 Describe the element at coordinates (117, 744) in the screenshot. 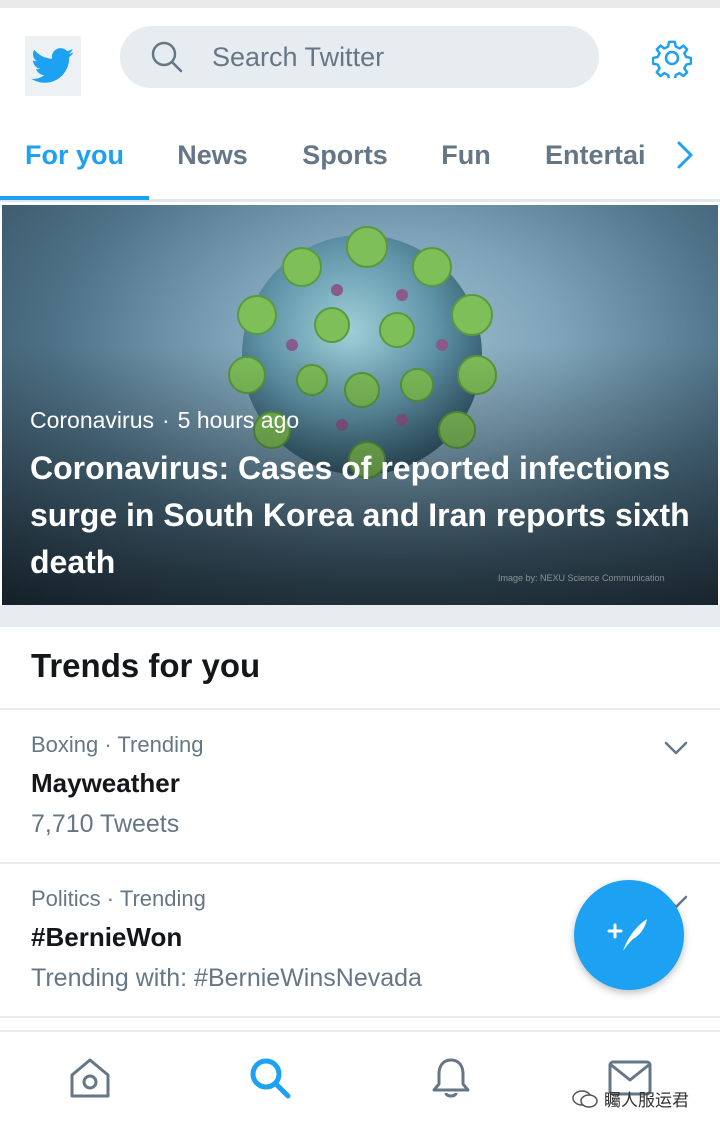

I see `trend-meta: Boxing · Trending` at that location.